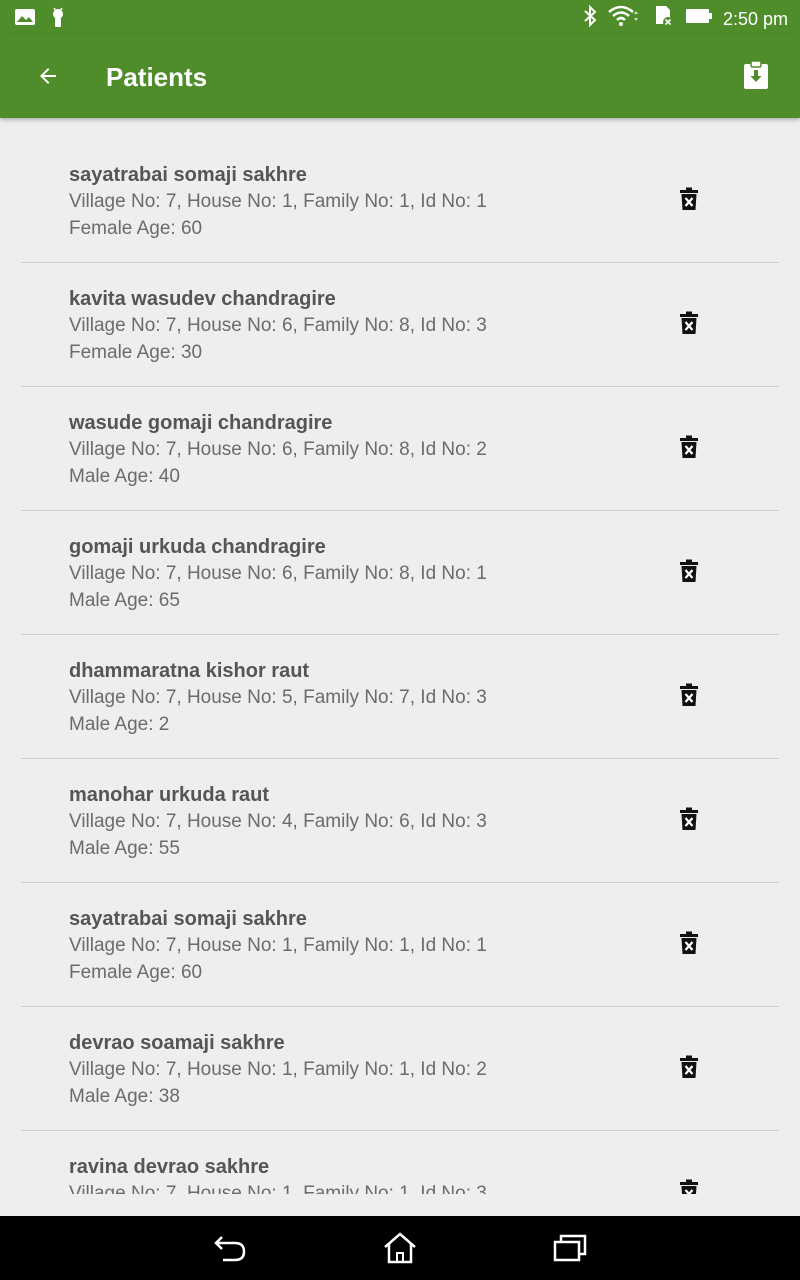 The width and height of the screenshot is (800, 1280). I want to click on status-right-icons: 2:50 pm, so click(685, 18).